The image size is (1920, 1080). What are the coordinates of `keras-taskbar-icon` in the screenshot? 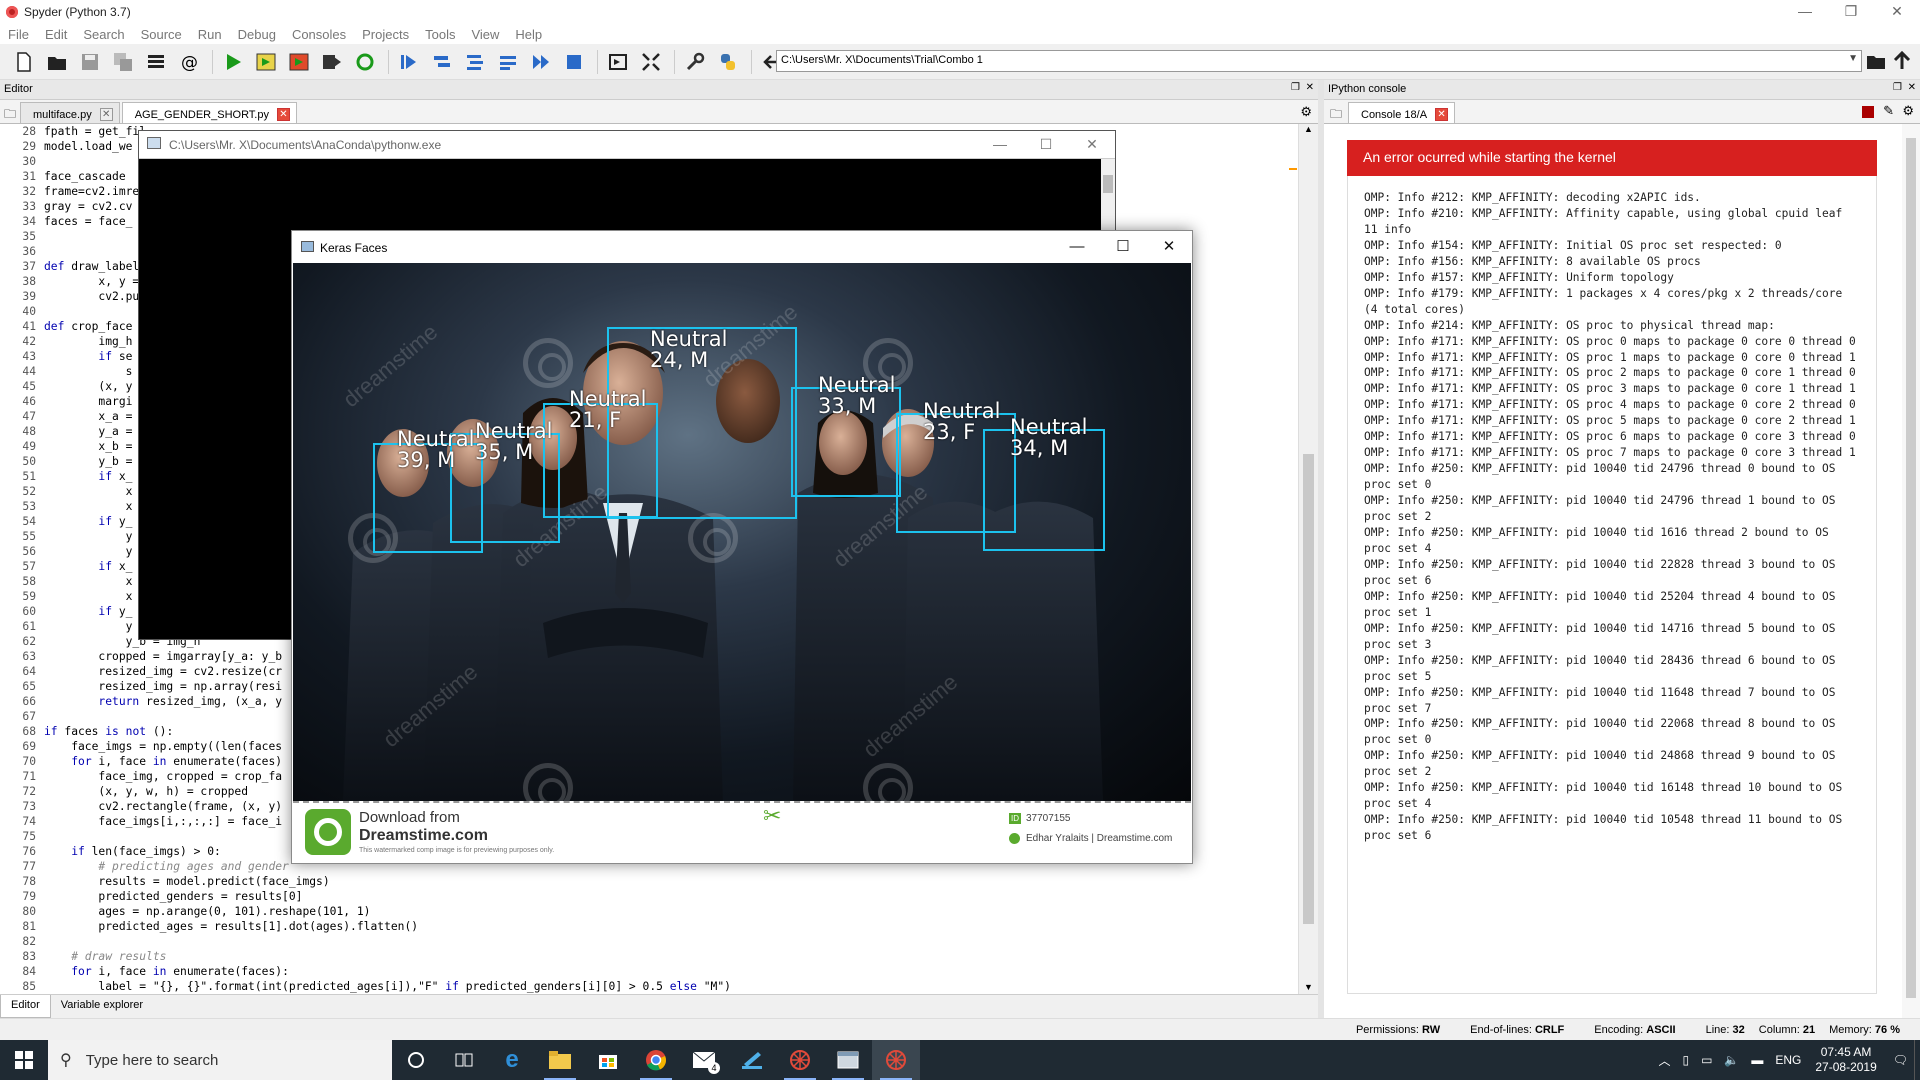 It's located at (896, 1060).